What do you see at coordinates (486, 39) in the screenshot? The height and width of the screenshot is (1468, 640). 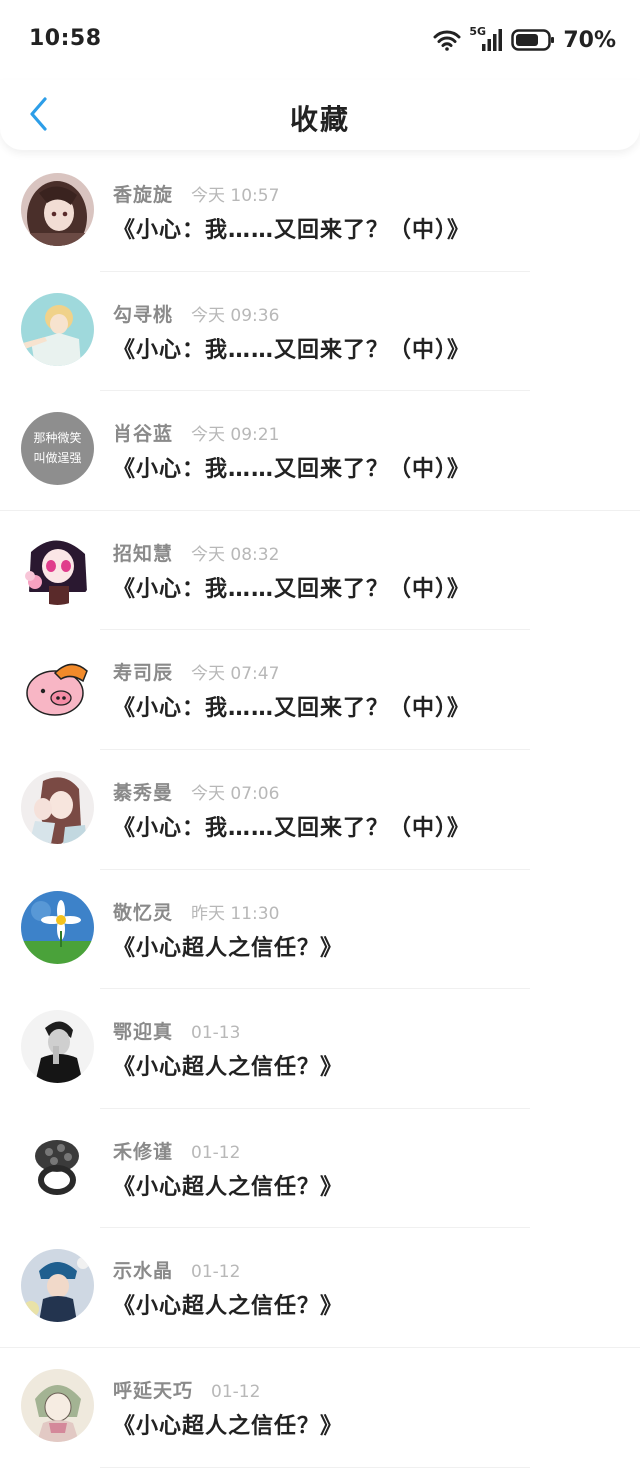 I see `cellular-signal-icon: 5G` at bounding box center [486, 39].